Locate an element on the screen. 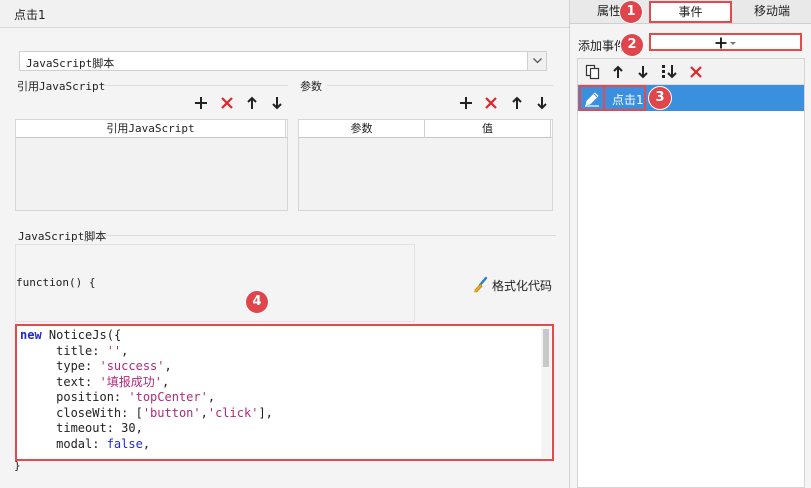  function-closing-brace: } is located at coordinates (17, 465).